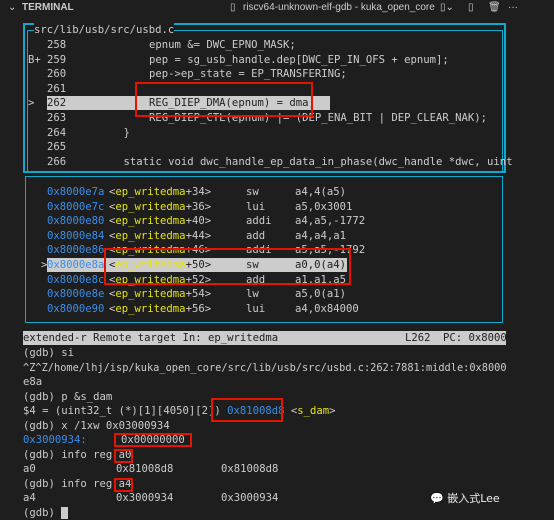 The height and width of the screenshot is (520, 554). What do you see at coordinates (49, 353) in the screenshot?
I see `console-line: (gdb) si` at bounding box center [49, 353].